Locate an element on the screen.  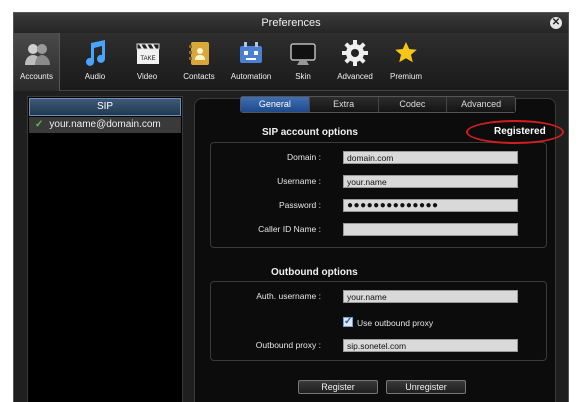
toolbar-label: Advanced is located at coordinates (355, 76).